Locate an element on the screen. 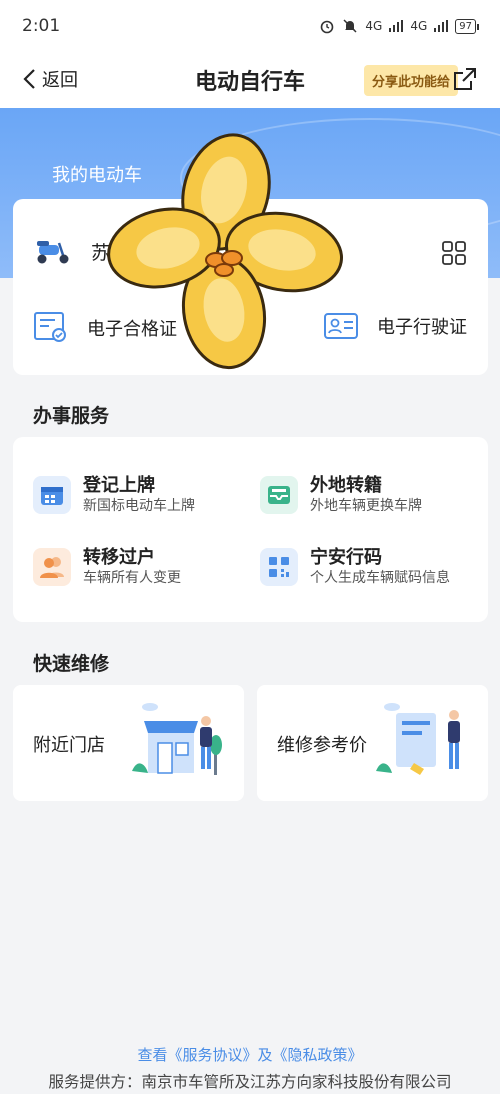  calendar-icon is located at coordinates (52, 495).